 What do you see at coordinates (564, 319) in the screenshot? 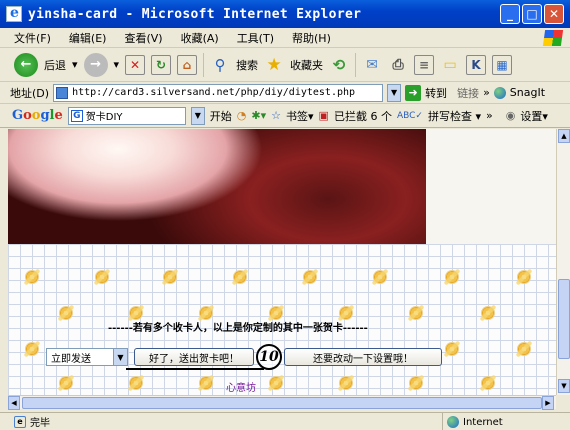
I see `vertical-scroll-thumb` at bounding box center [564, 319].